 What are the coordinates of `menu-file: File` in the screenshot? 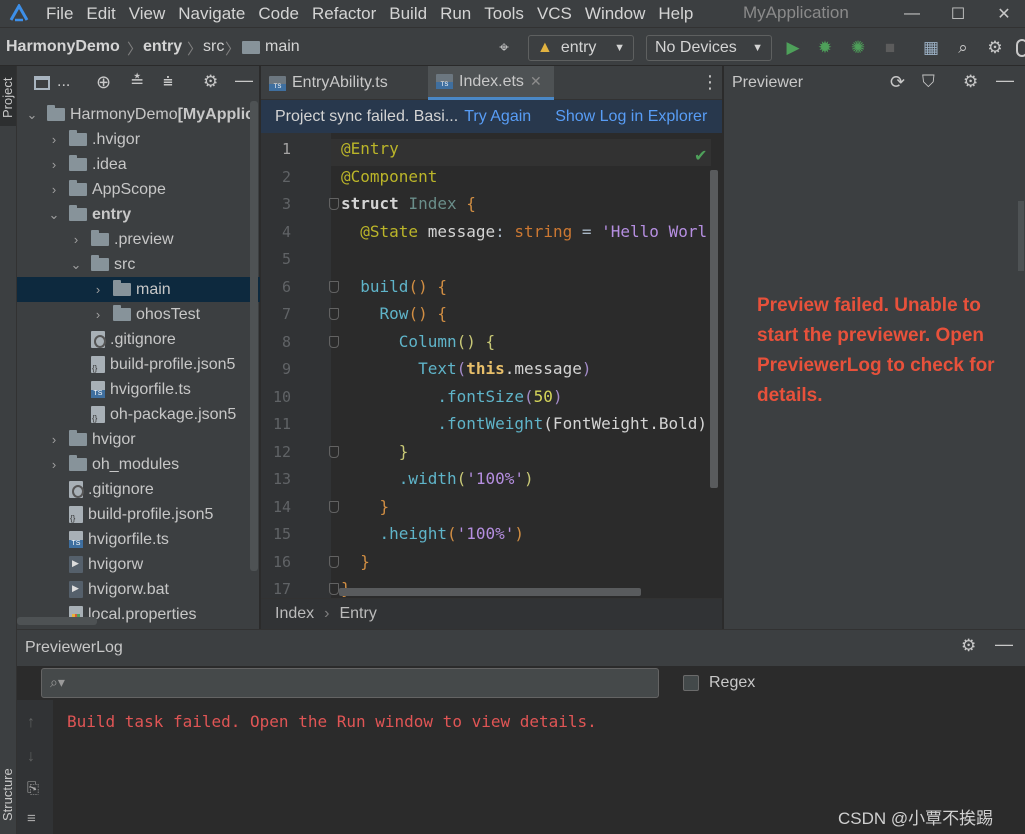 It's located at (59, 14).